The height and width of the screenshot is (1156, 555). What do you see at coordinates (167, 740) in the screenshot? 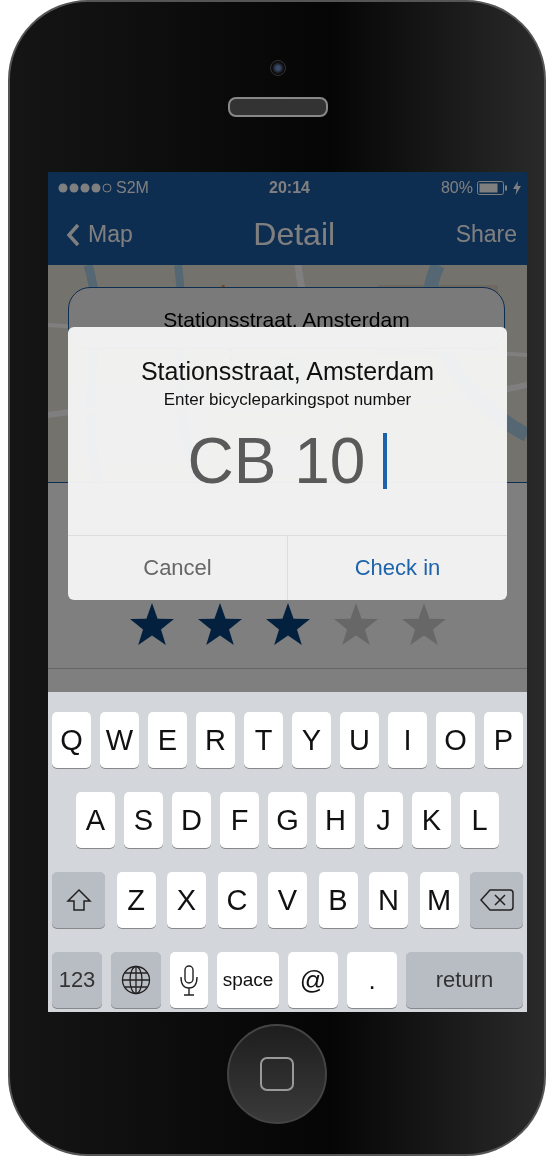
I see `letter-key: E` at bounding box center [167, 740].